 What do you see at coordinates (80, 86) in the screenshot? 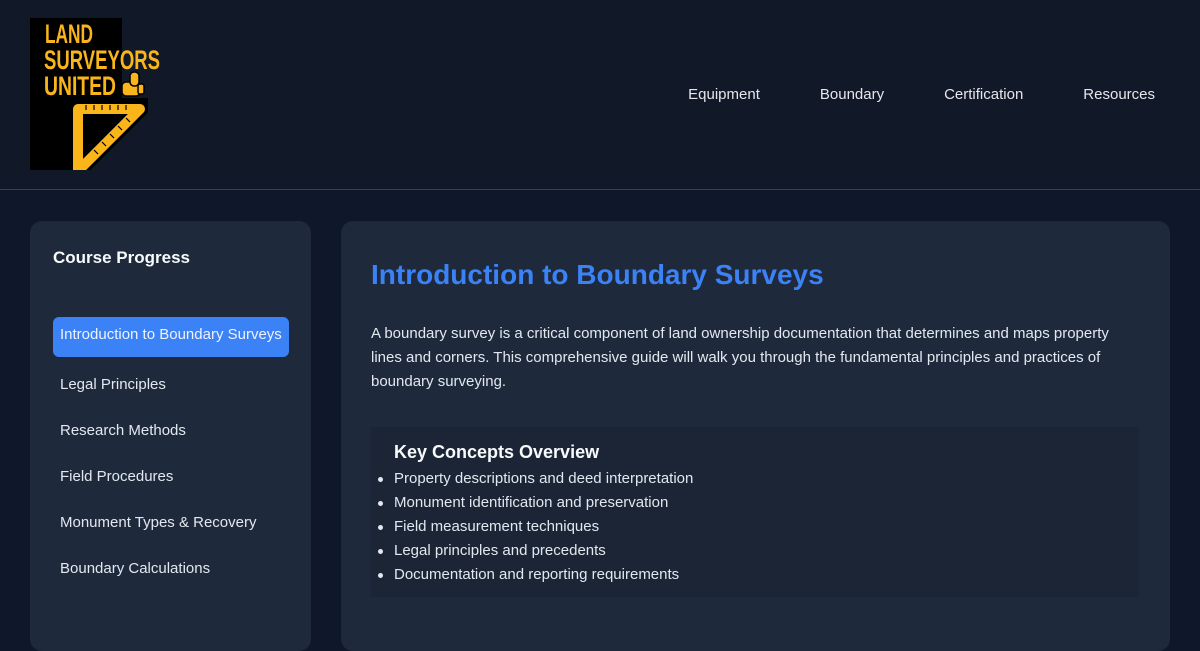
I see `logo-line3: UNITED` at bounding box center [80, 86].